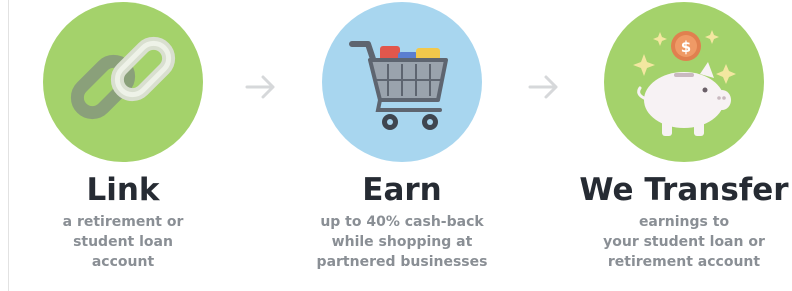 The width and height of the screenshot is (792, 291). Describe the element at coordinates (684, 242) in the screenshot. I see `description-line: your student loan or` at that location.